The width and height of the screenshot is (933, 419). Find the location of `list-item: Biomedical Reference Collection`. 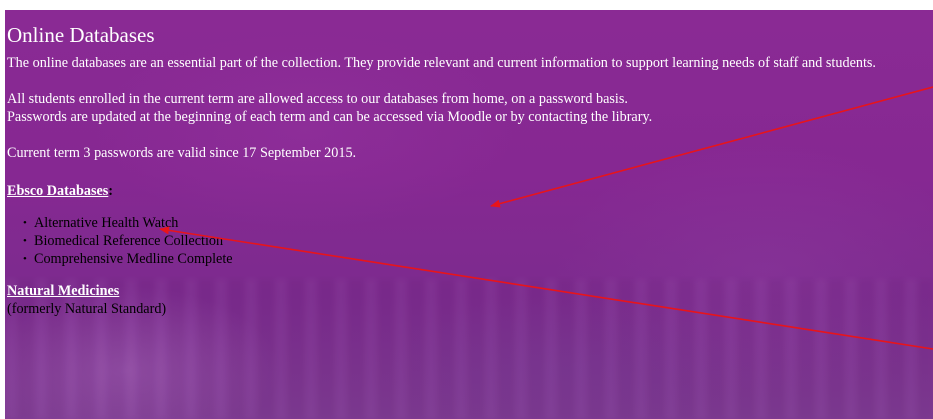

list-item: Biomedical Reference Collection is located at coordinates (471, 241).